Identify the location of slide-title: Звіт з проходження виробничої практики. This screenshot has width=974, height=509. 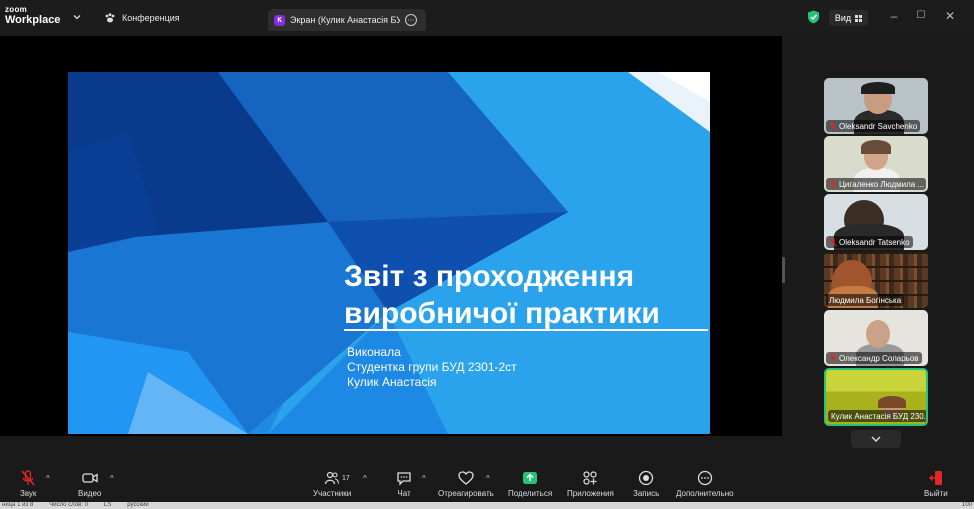
(502, 295).